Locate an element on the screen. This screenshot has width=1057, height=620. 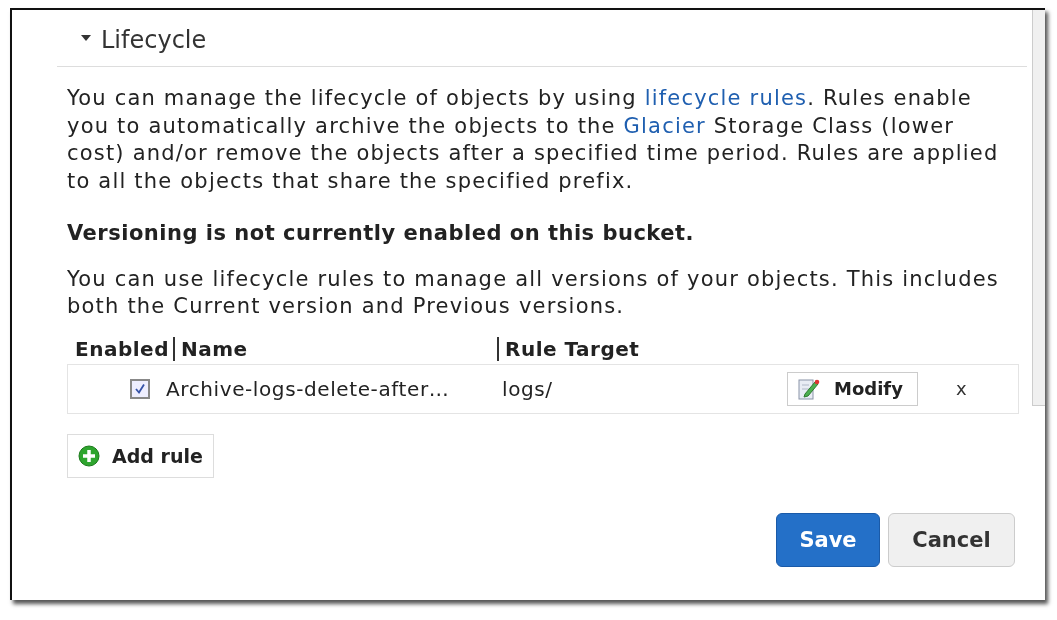
help-link: Glacier is located at coordinates (664, 125).